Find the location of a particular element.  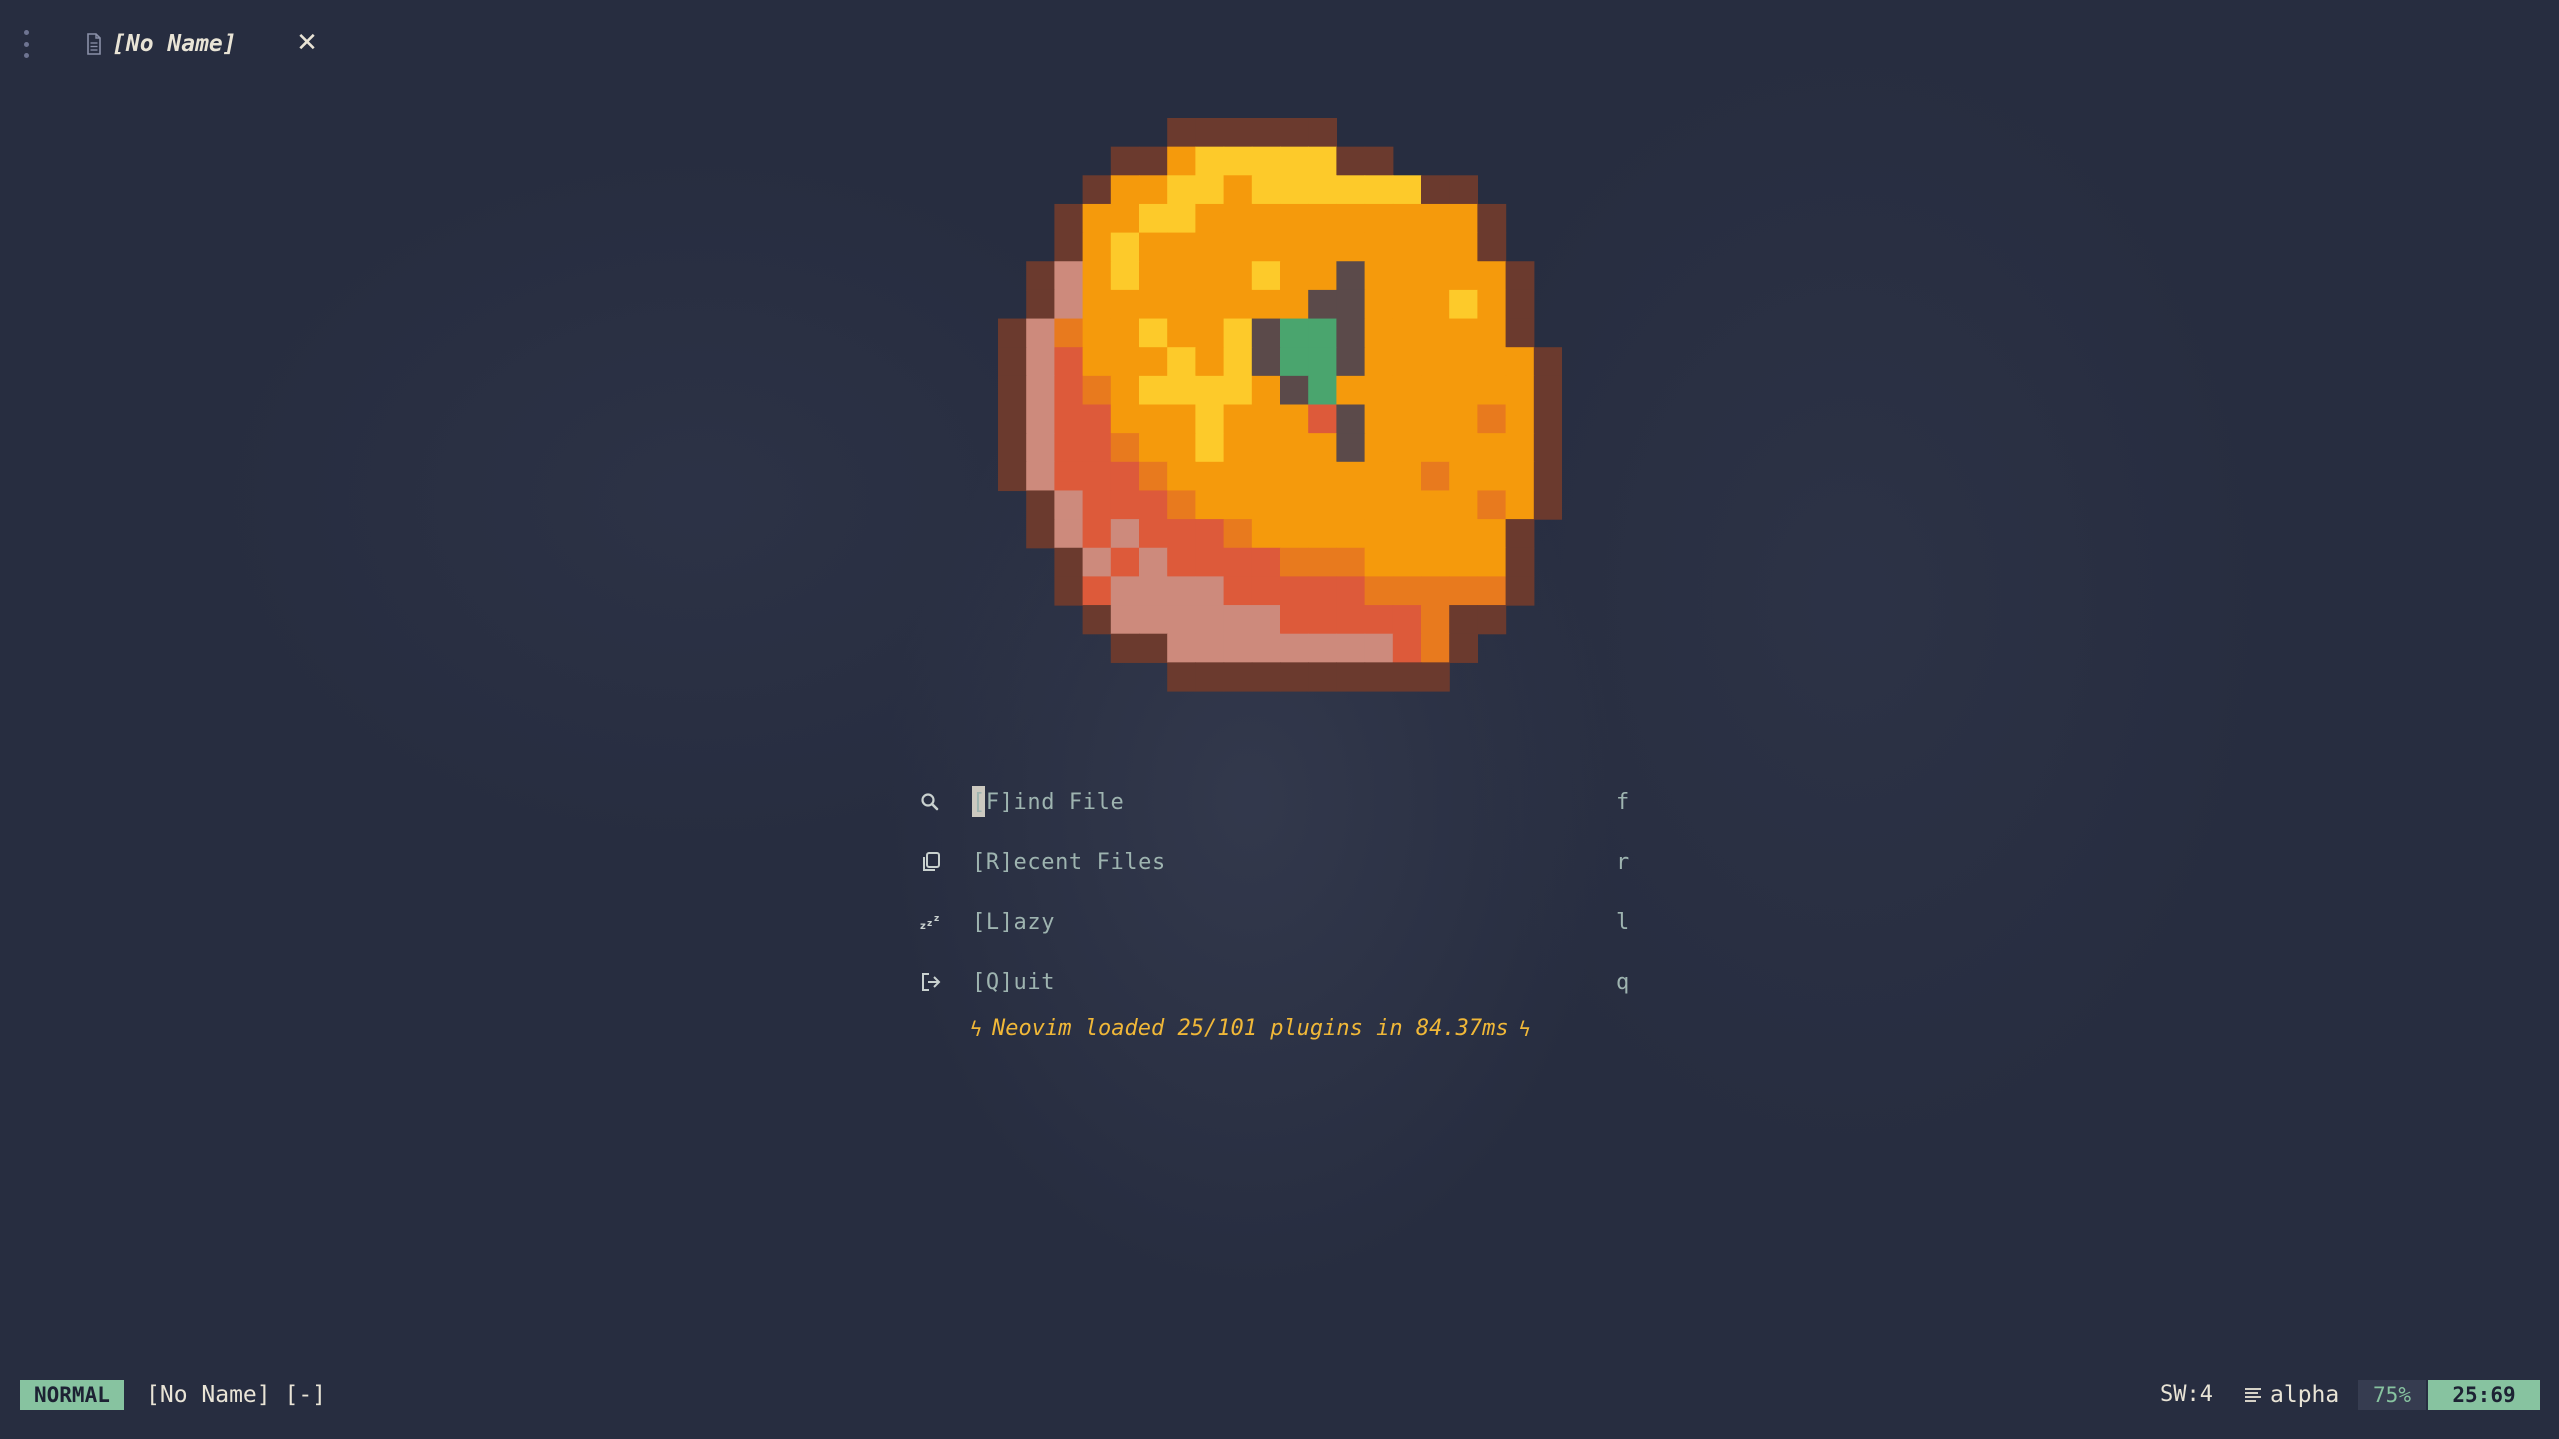

svg-text: z is located at coordinates (936, 919).